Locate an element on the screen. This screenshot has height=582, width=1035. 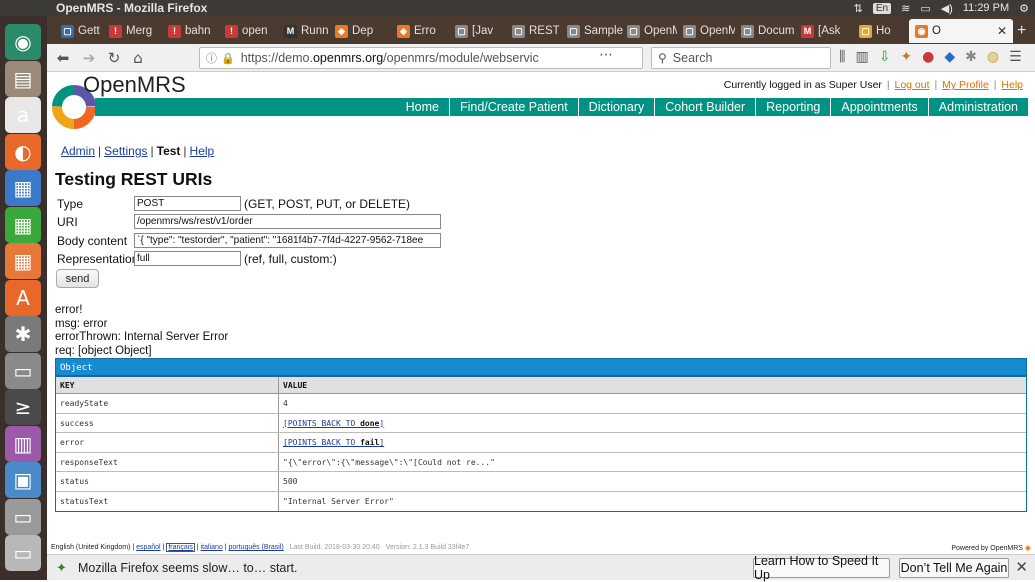
points-back-link: [POINTS BACK TO fail] is located at coordinates (333, 442).